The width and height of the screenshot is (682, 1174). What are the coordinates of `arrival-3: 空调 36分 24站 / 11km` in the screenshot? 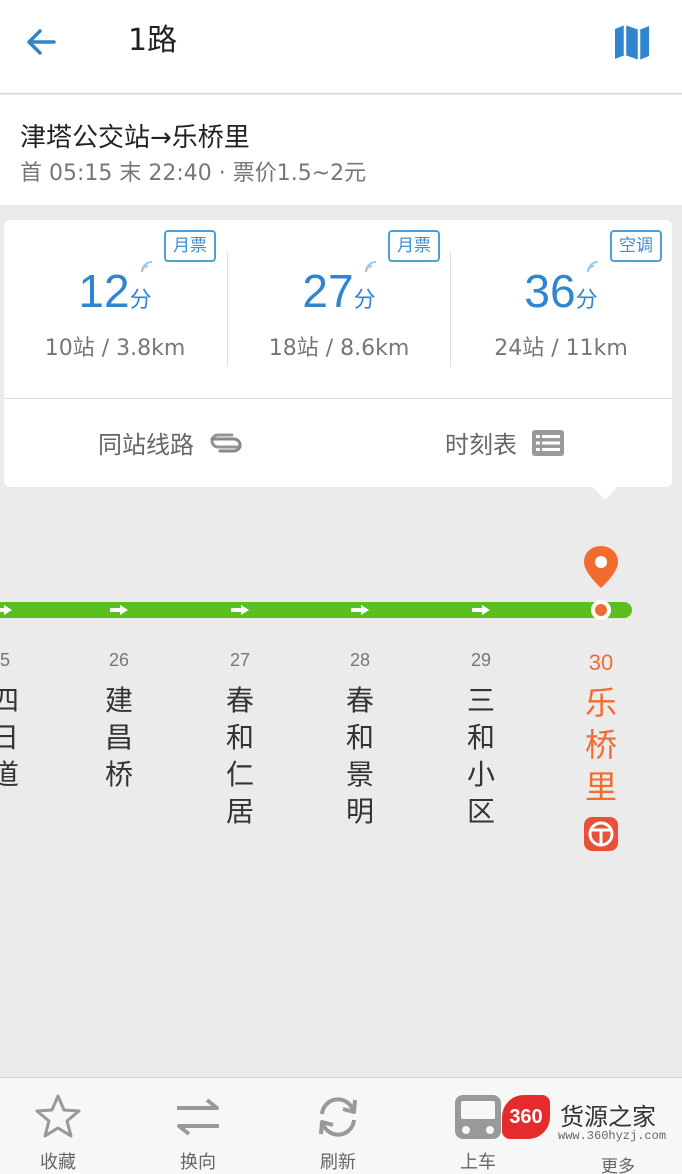 It's located at (561, 309).